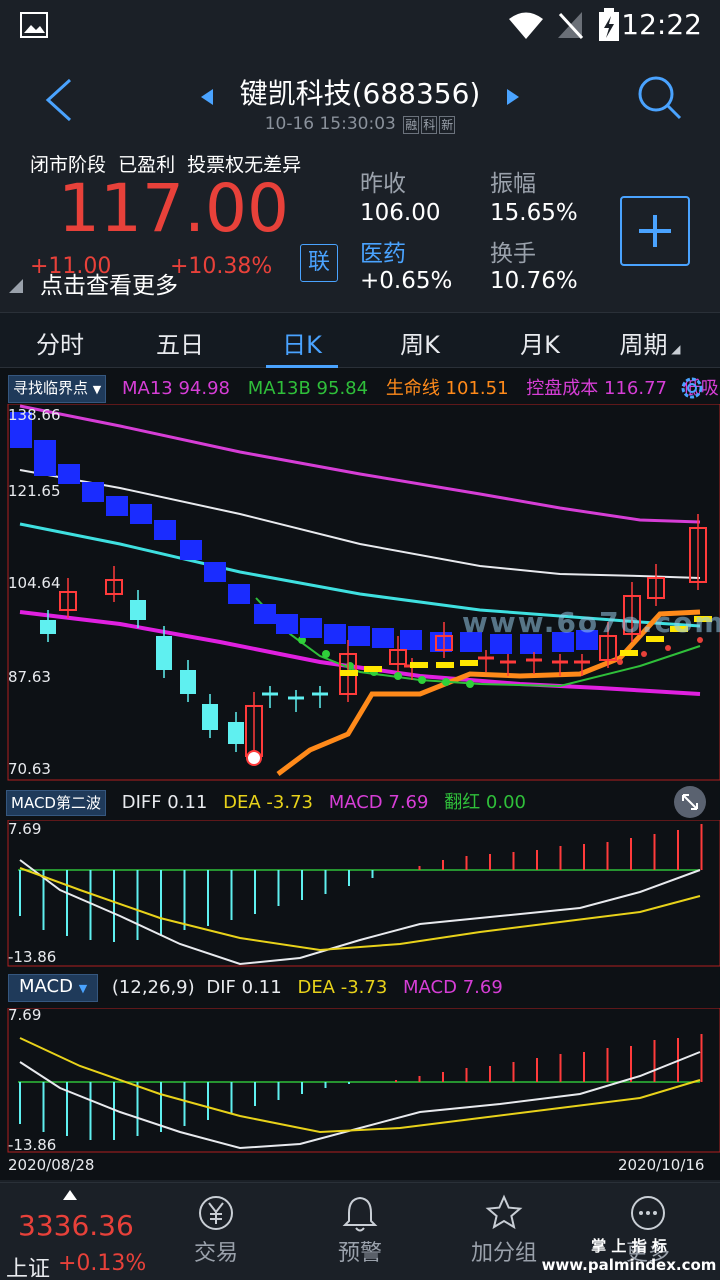 Image resolution: width=720 pixels, height=1280 pixels. Describe the element at coordinates (596, 388) in the screenshot. I see `legend-cost: 控盘成本 116.77` at that location.